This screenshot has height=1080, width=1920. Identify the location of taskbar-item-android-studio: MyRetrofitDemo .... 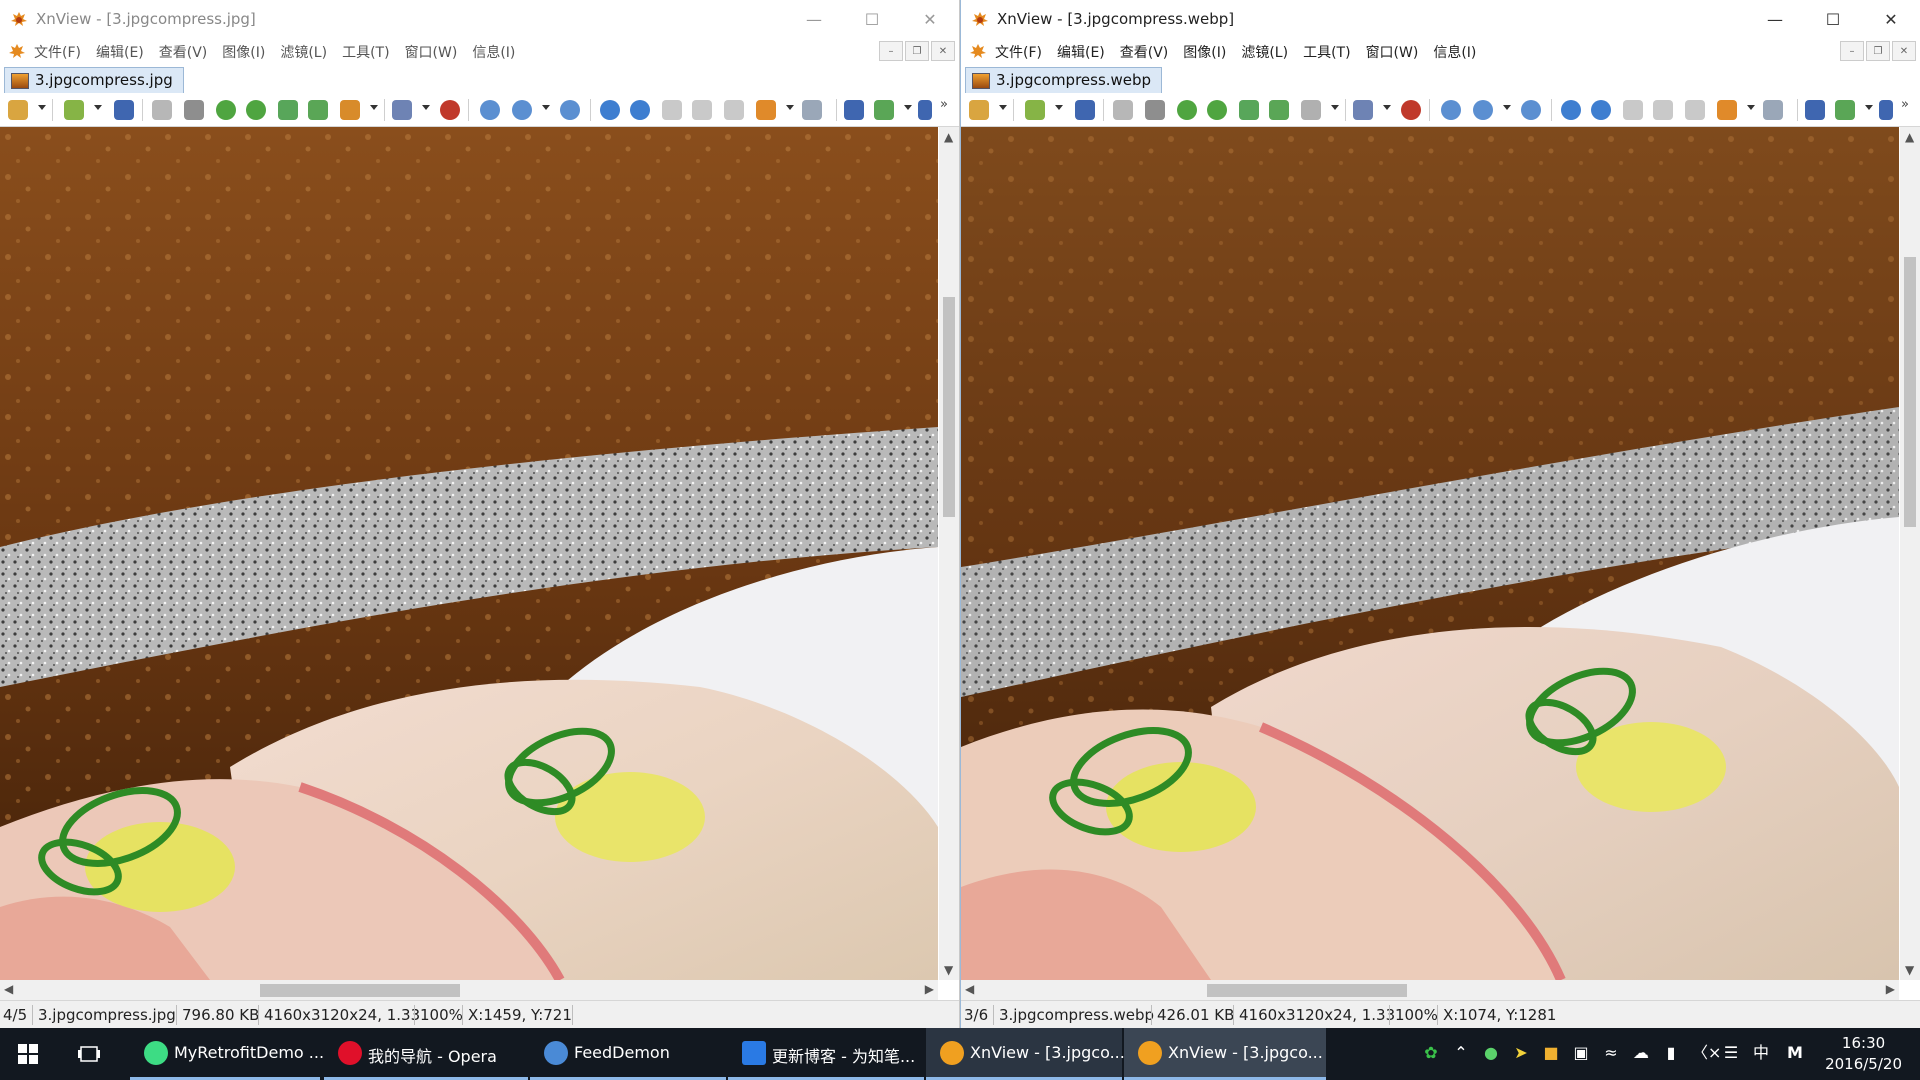
(227, 1054).